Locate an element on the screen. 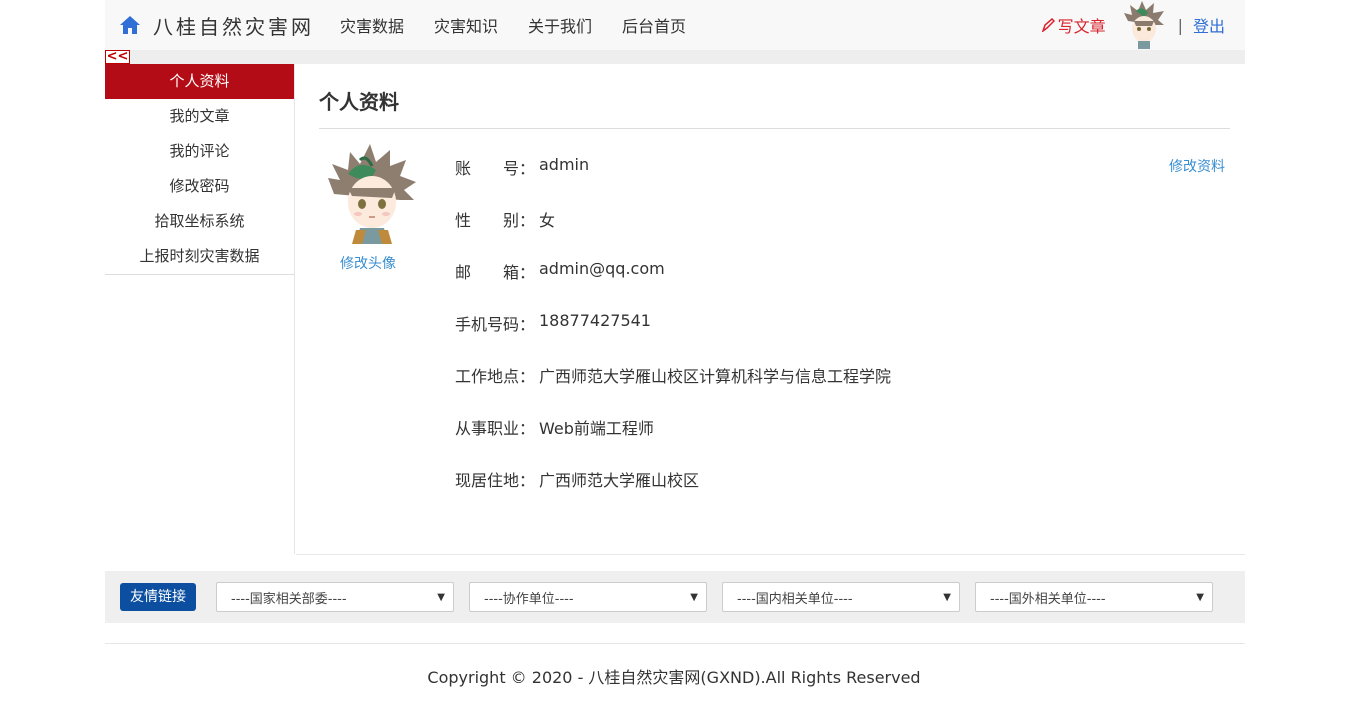 The image size is (1348, 715). main-nav: 灾害数据 灾害知识 关于我们 后台首页 is located at coordinates (528, 25).